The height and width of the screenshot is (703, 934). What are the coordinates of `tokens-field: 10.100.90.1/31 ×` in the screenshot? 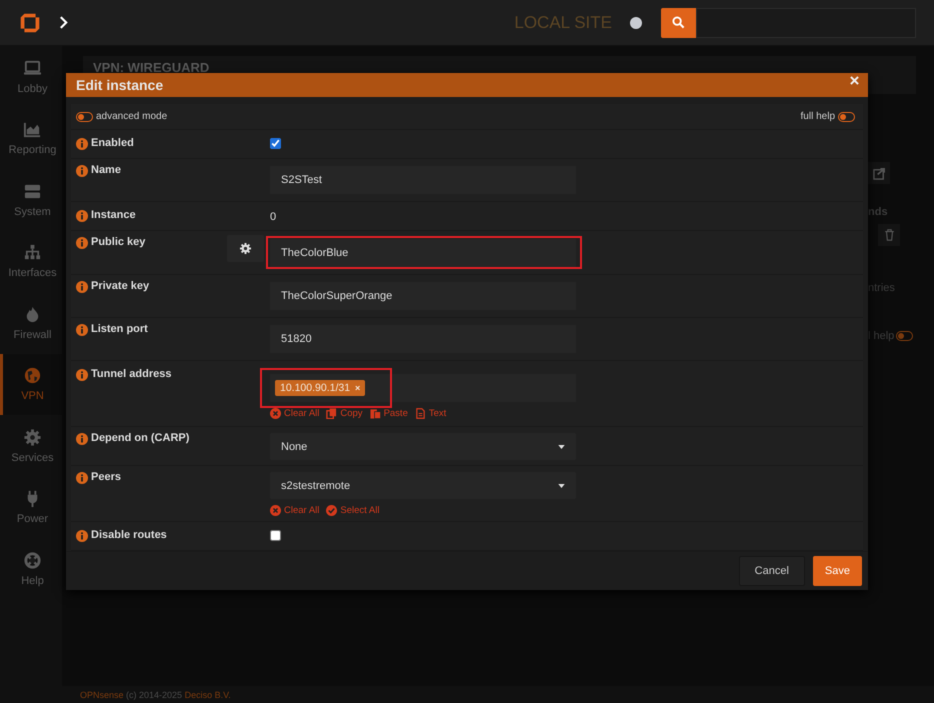 It's located at (423, 388).